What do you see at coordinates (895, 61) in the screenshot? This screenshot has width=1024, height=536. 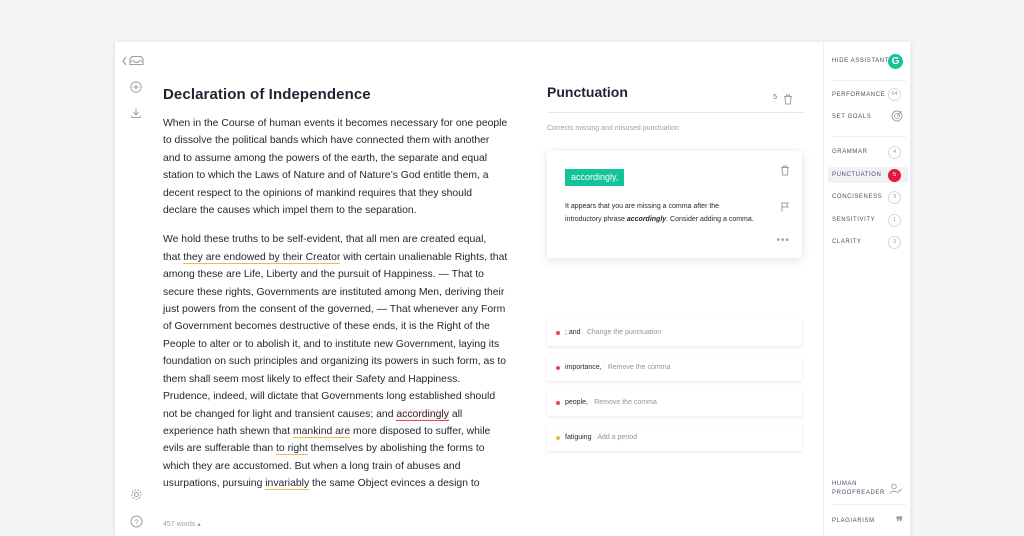 I see `grammarly-logo-icon: G` at bounding box center [895, 61].